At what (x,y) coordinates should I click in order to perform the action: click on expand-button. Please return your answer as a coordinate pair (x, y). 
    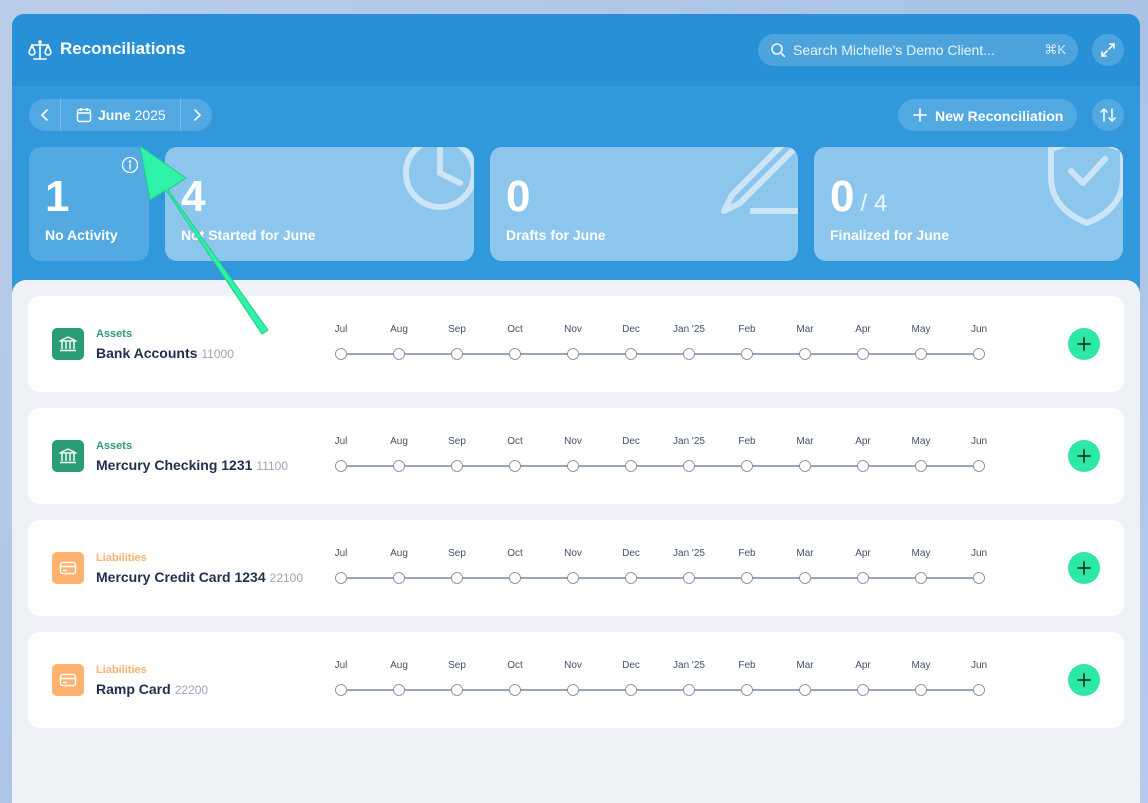
    Looking at the image, I should click on (1108, 50).